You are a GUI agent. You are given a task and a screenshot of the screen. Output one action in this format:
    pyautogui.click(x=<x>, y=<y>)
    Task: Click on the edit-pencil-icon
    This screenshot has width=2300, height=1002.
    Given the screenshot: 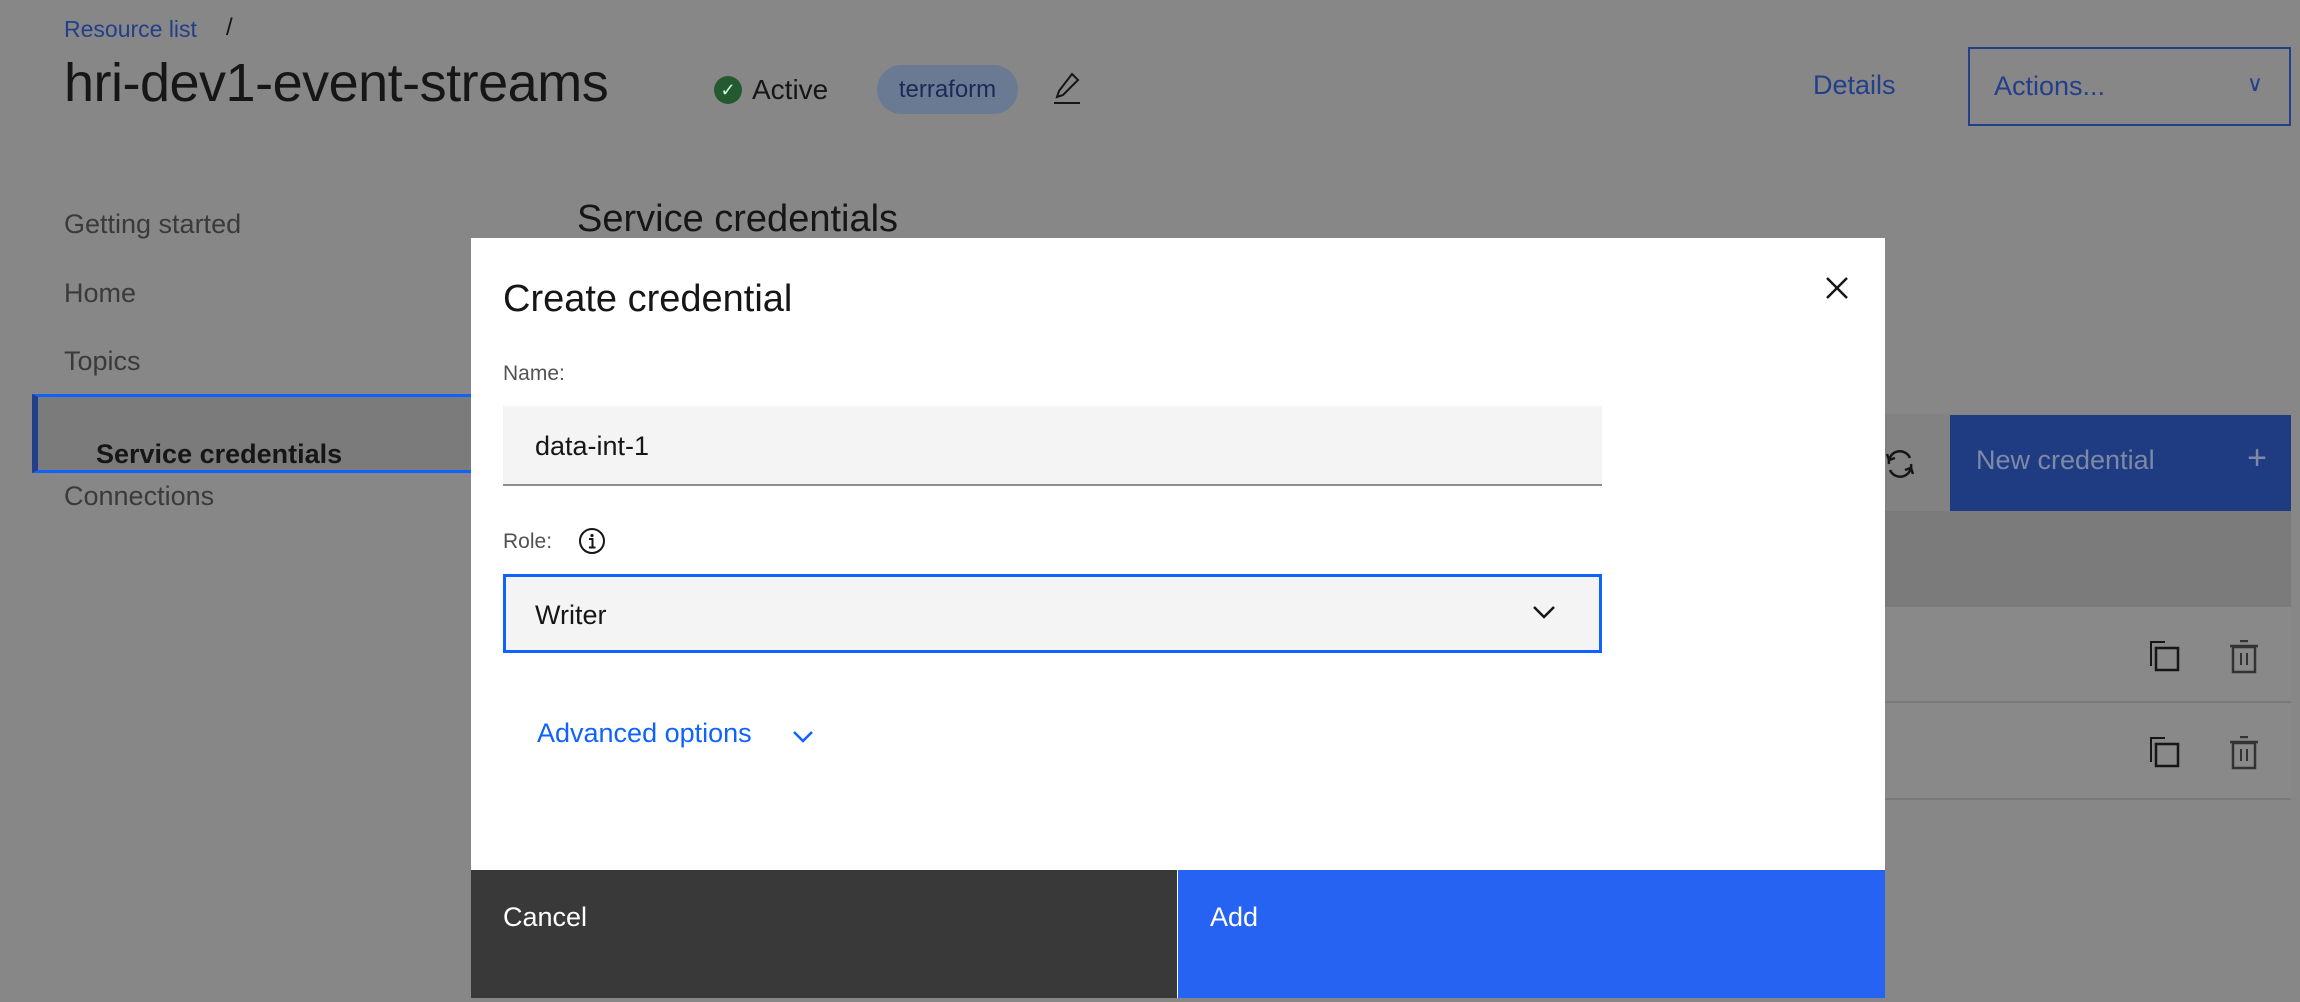 What is the action you would take?
    pyautogui.click(x=1067, y=88)
    